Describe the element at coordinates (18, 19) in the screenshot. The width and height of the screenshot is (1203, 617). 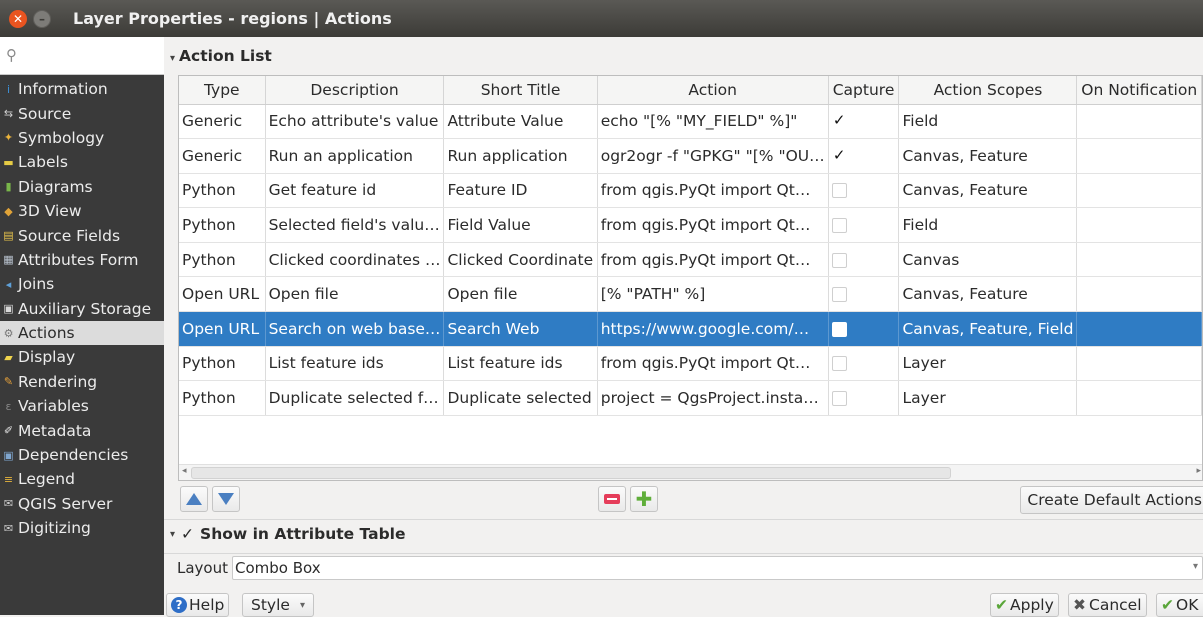
I see `close-icon: ✕` at that location.